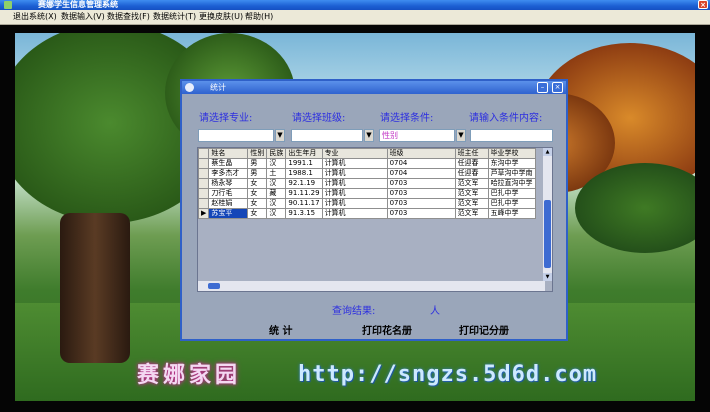 The image size is (710, 412). I want to click on table-row: 李多杰才 男 土 1988.1 计算机 0704 任迎春 芦草沟中学南, so click(367, 173).